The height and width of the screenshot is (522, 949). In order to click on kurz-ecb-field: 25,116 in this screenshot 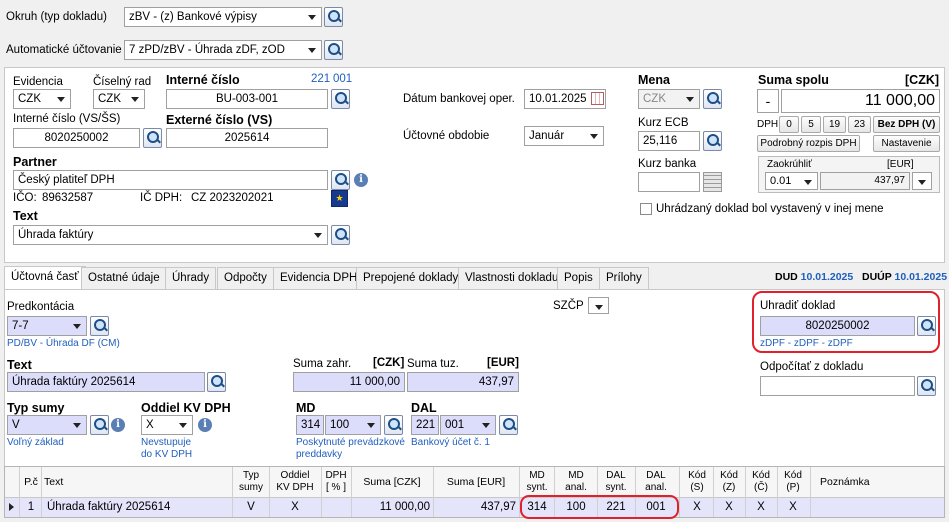, I will do `click(669, 141)`.